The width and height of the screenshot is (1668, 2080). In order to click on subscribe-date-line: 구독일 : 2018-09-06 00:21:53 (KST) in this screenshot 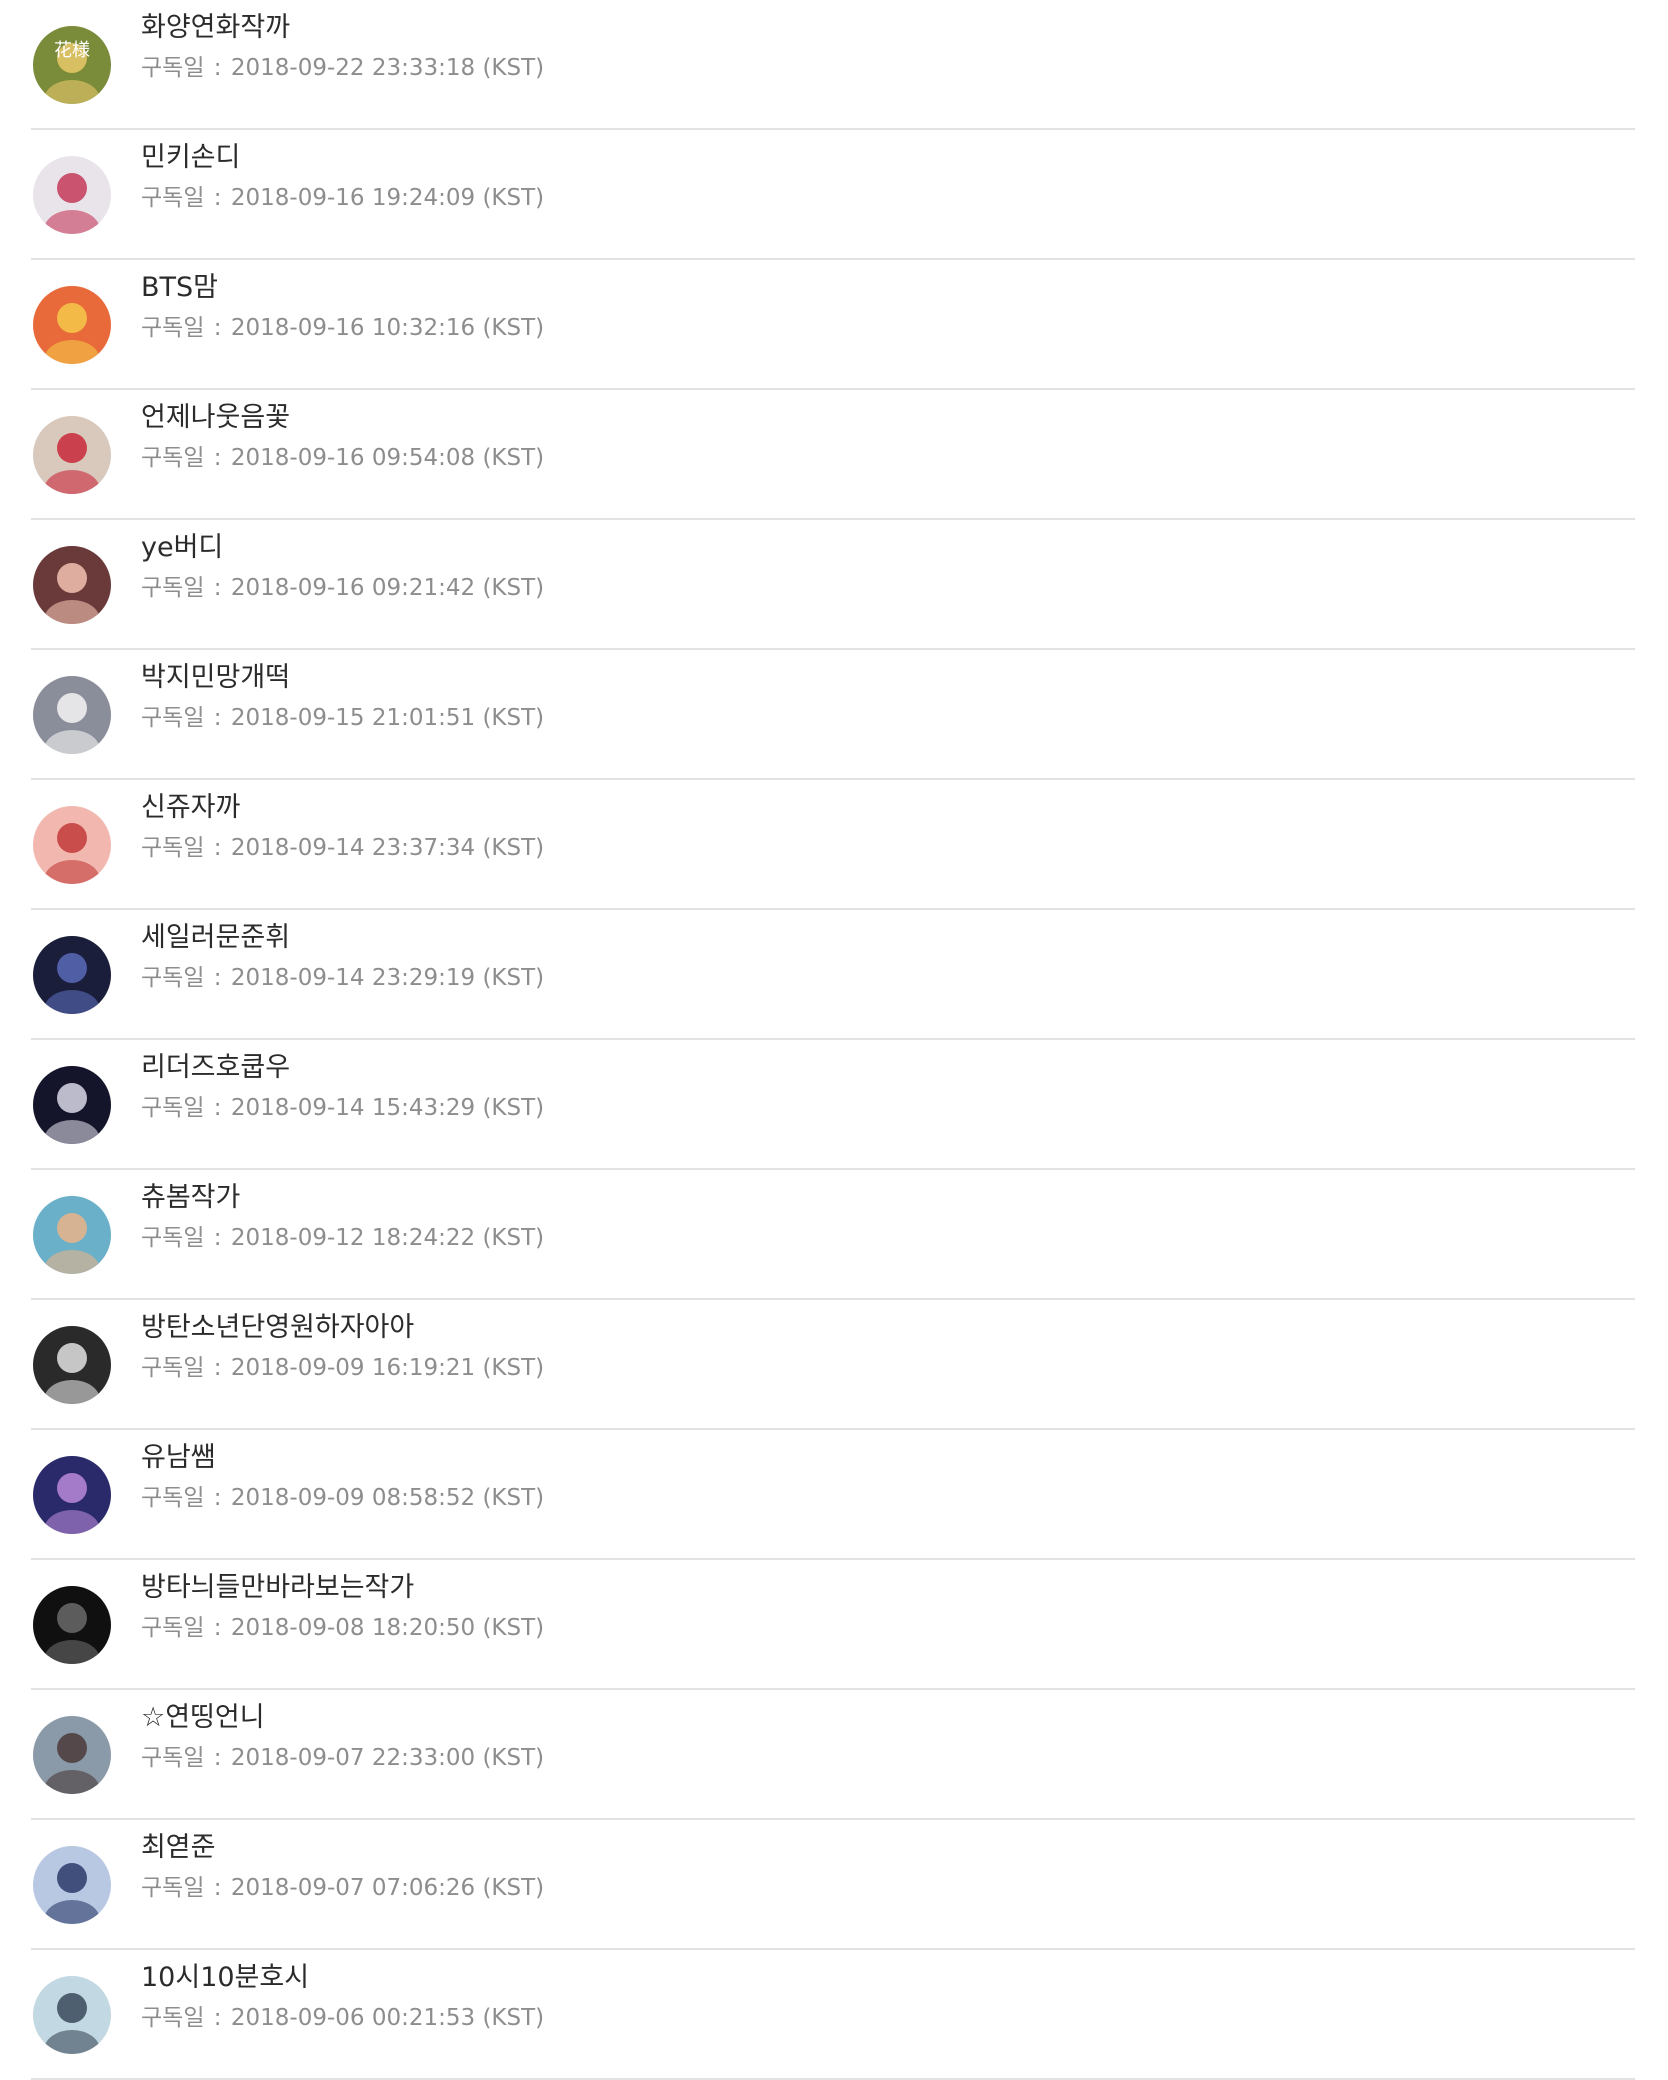, I will do `click(343, 2018)`.